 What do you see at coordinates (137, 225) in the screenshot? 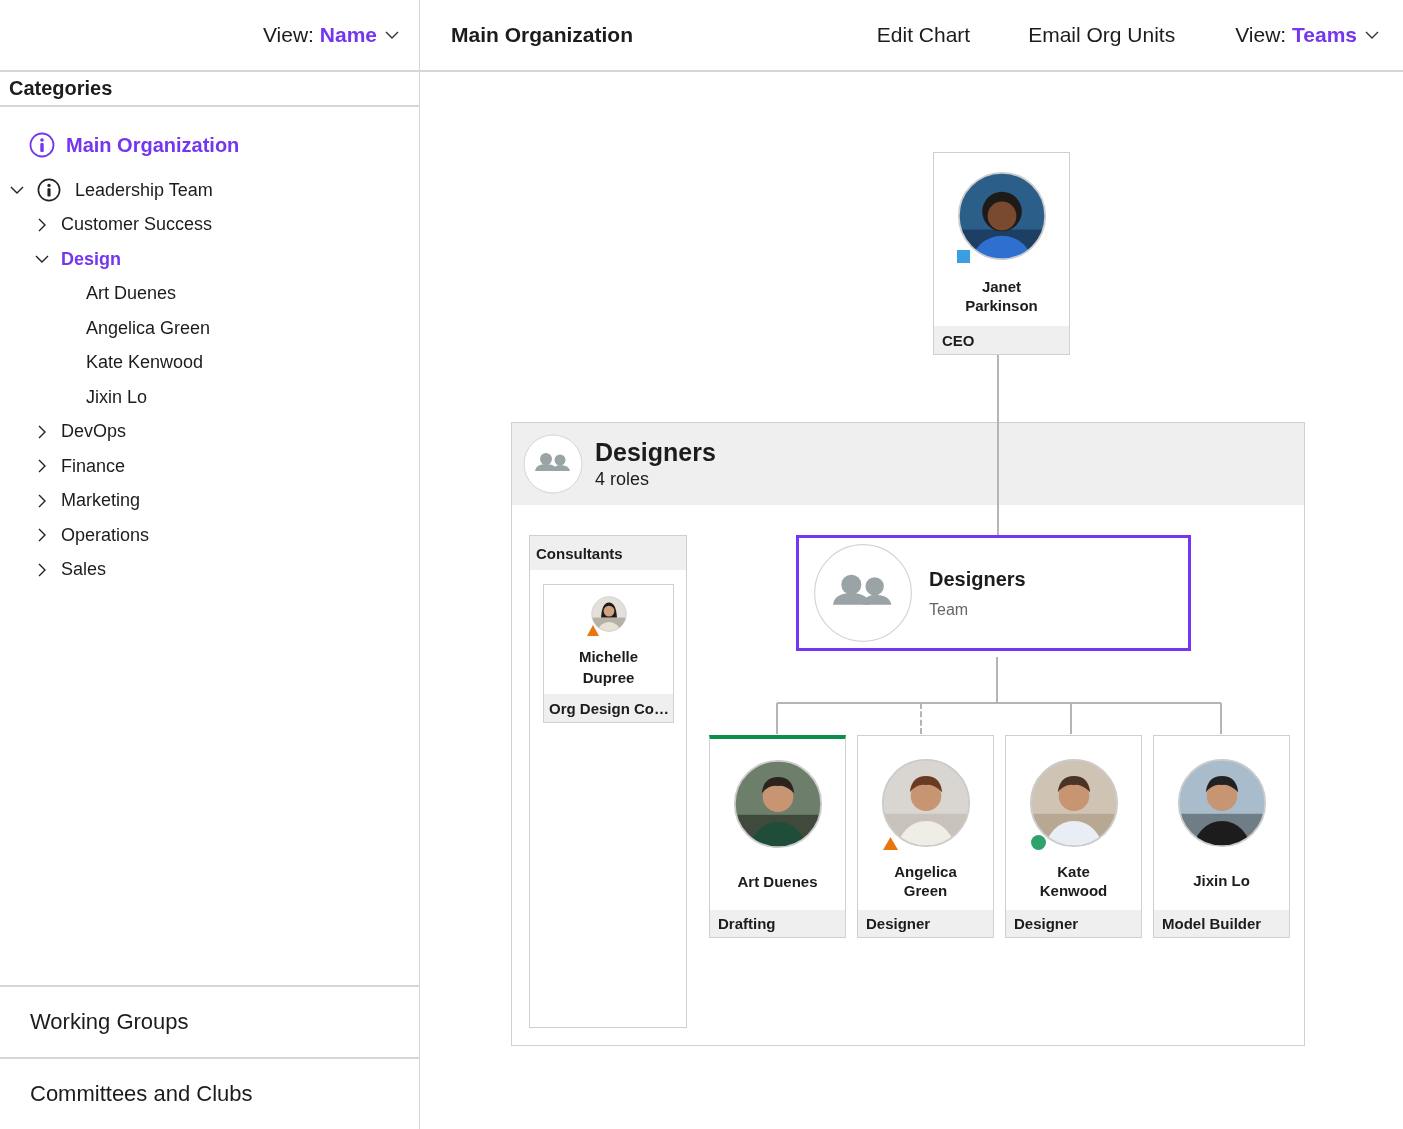
I see `tree-item: Customer Success` at bounding box center [137, 225].